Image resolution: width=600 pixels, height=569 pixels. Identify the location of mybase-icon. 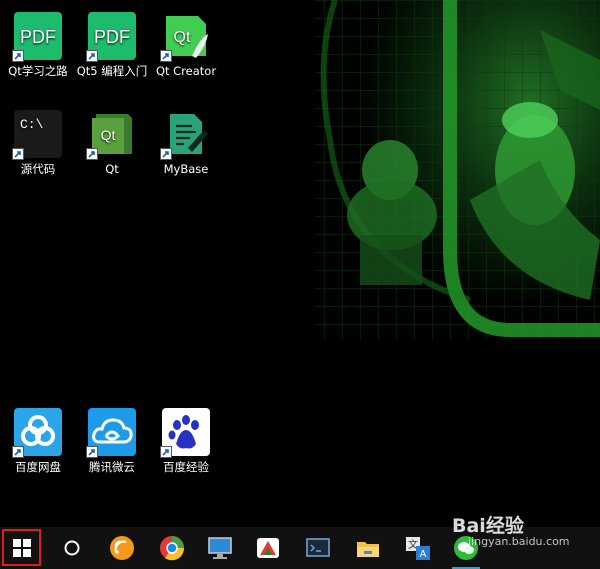
(185, 135).